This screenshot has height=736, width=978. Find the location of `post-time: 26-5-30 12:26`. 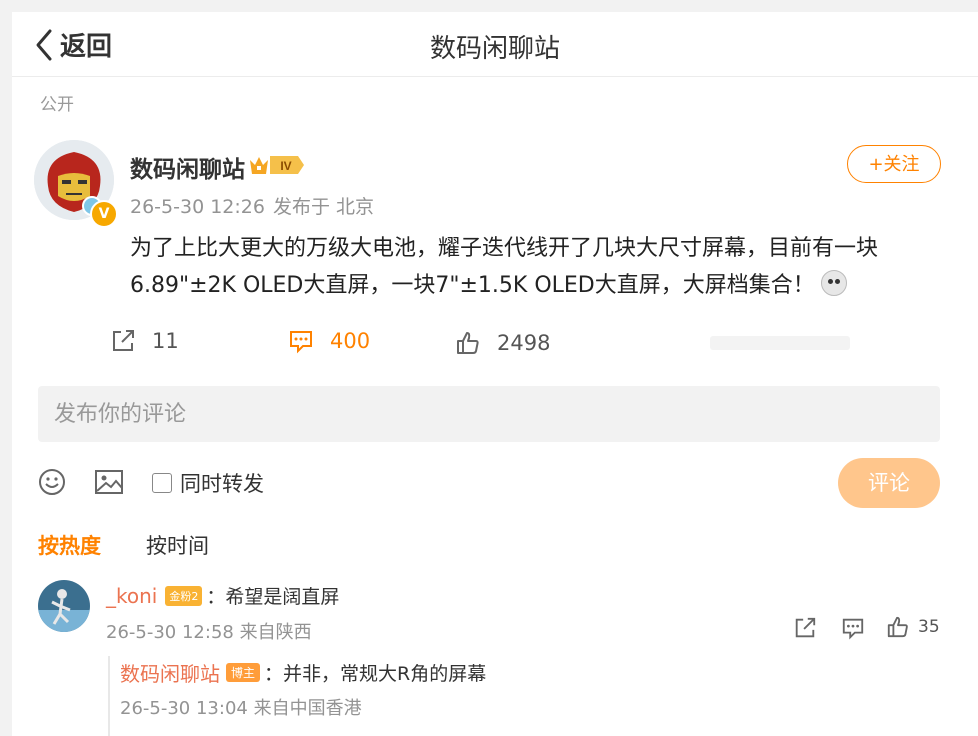

post-time: 26-5-30 12:26 is located at coordinates (197, 207).